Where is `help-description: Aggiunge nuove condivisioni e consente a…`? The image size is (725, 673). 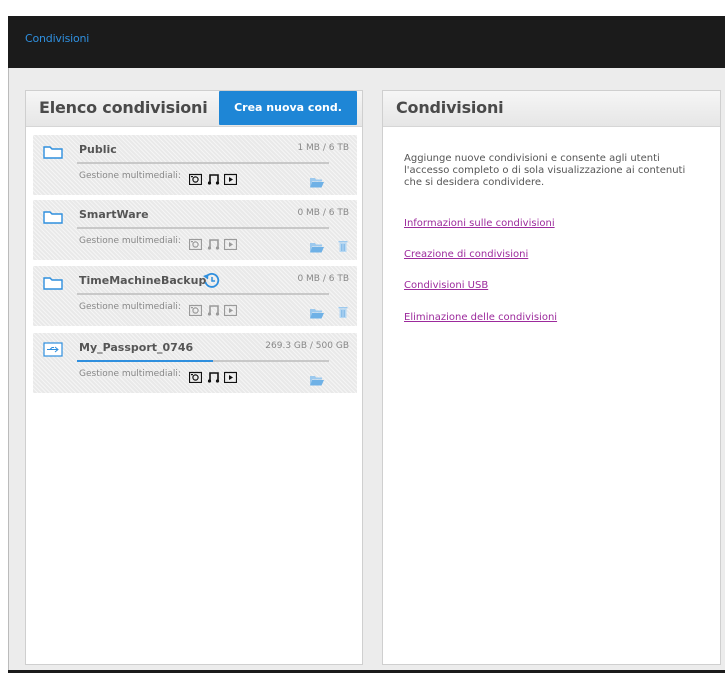
help-description: Aggiunge nuove condivisioni e consente a… is located at coordinates (545, 170).